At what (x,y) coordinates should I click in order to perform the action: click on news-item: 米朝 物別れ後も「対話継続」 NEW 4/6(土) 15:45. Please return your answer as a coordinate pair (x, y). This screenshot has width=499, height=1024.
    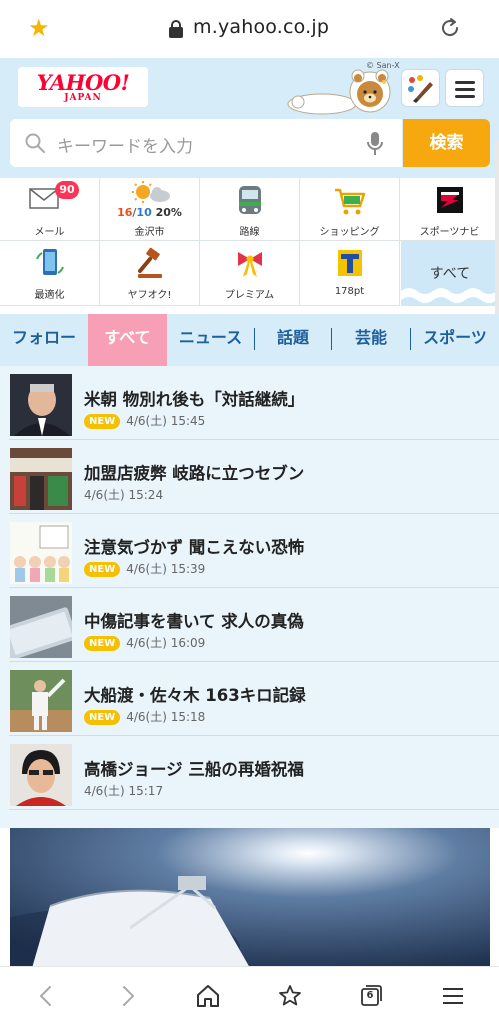
    Looking at the image, I should click on (249, 403).